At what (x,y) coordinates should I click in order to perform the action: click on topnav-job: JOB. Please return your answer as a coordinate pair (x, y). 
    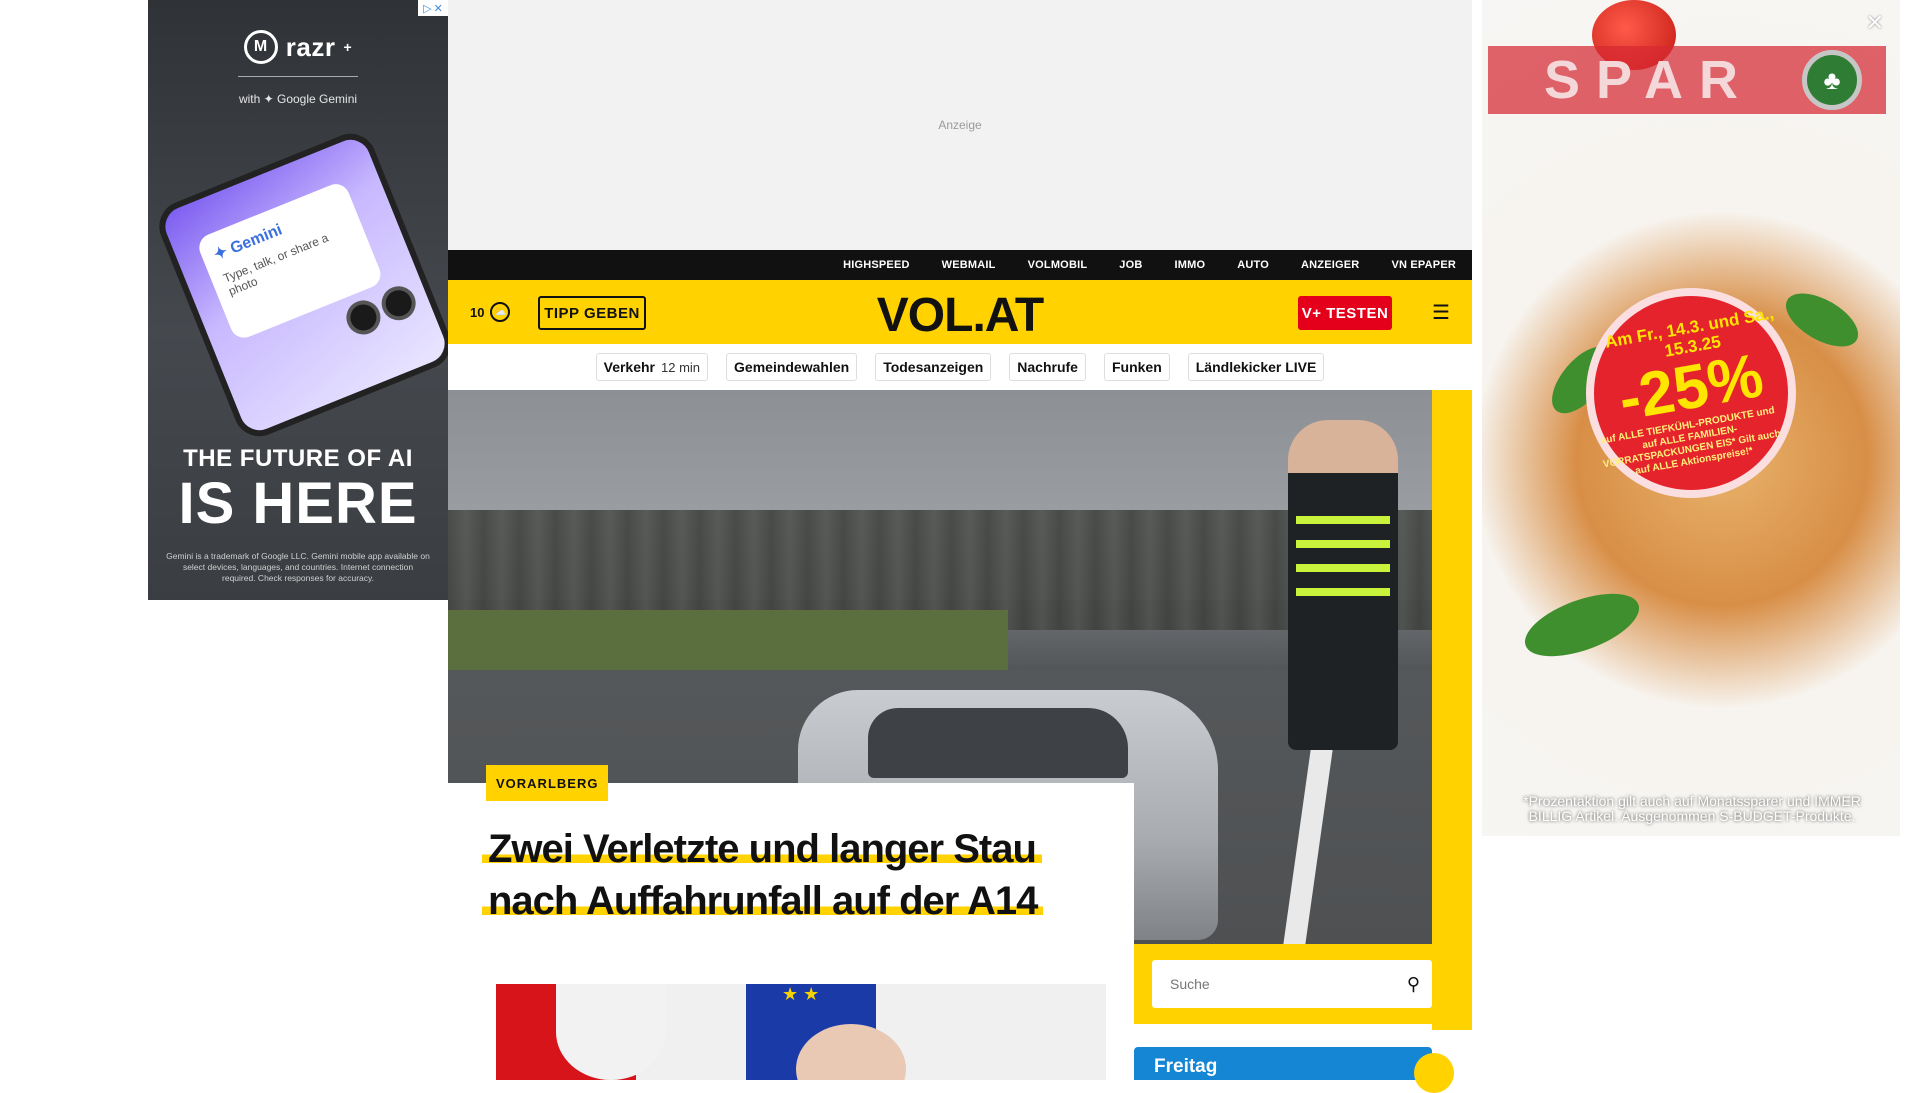
    Looking at the image, I should click on (1130, 265).